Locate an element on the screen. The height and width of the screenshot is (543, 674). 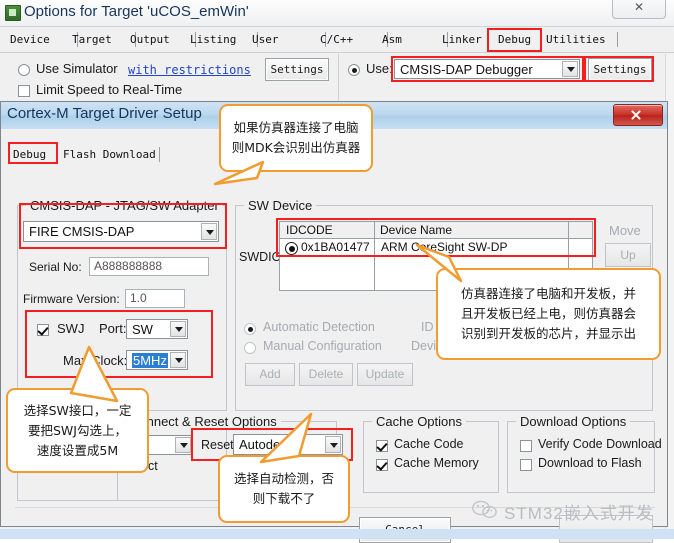
tab-label: Listing is located at coordinates (213, 39).